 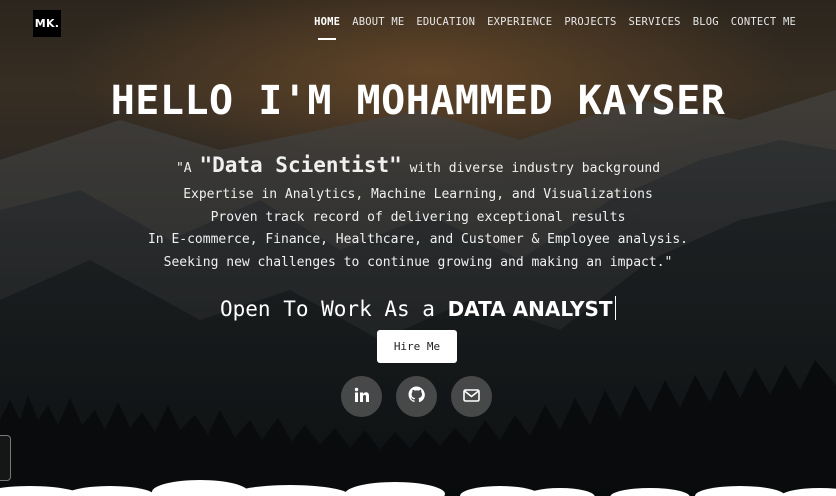 What do you see at coordinates (418, 101) in the screenshot?
I see `page-title: HELLO I'M MOHAMMED KAYSER` at bounding box center [418, 101].